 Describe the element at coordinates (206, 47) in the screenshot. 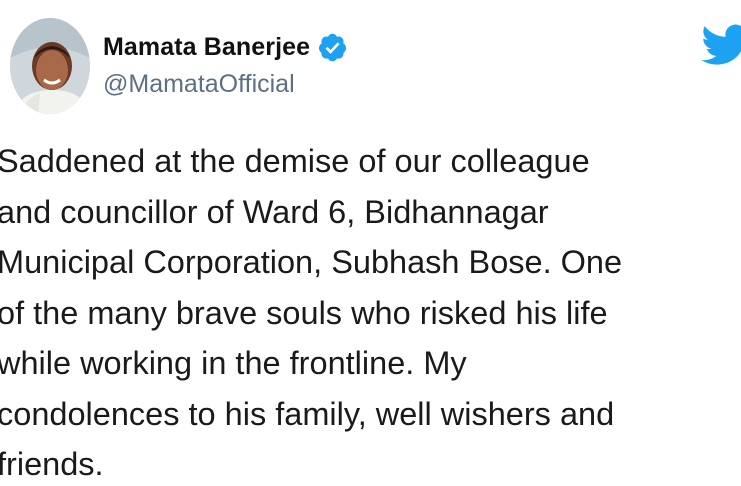

I see `author-display-name: Mamata Banerjee` at that location.